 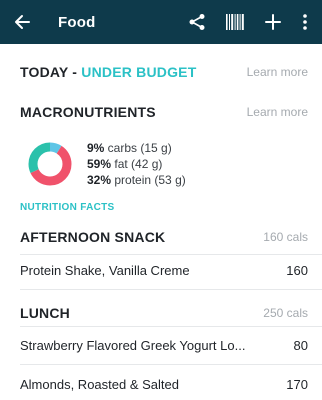 I want to click on macro-protein: 32% protein (53 g), so click(x=136, y=180).